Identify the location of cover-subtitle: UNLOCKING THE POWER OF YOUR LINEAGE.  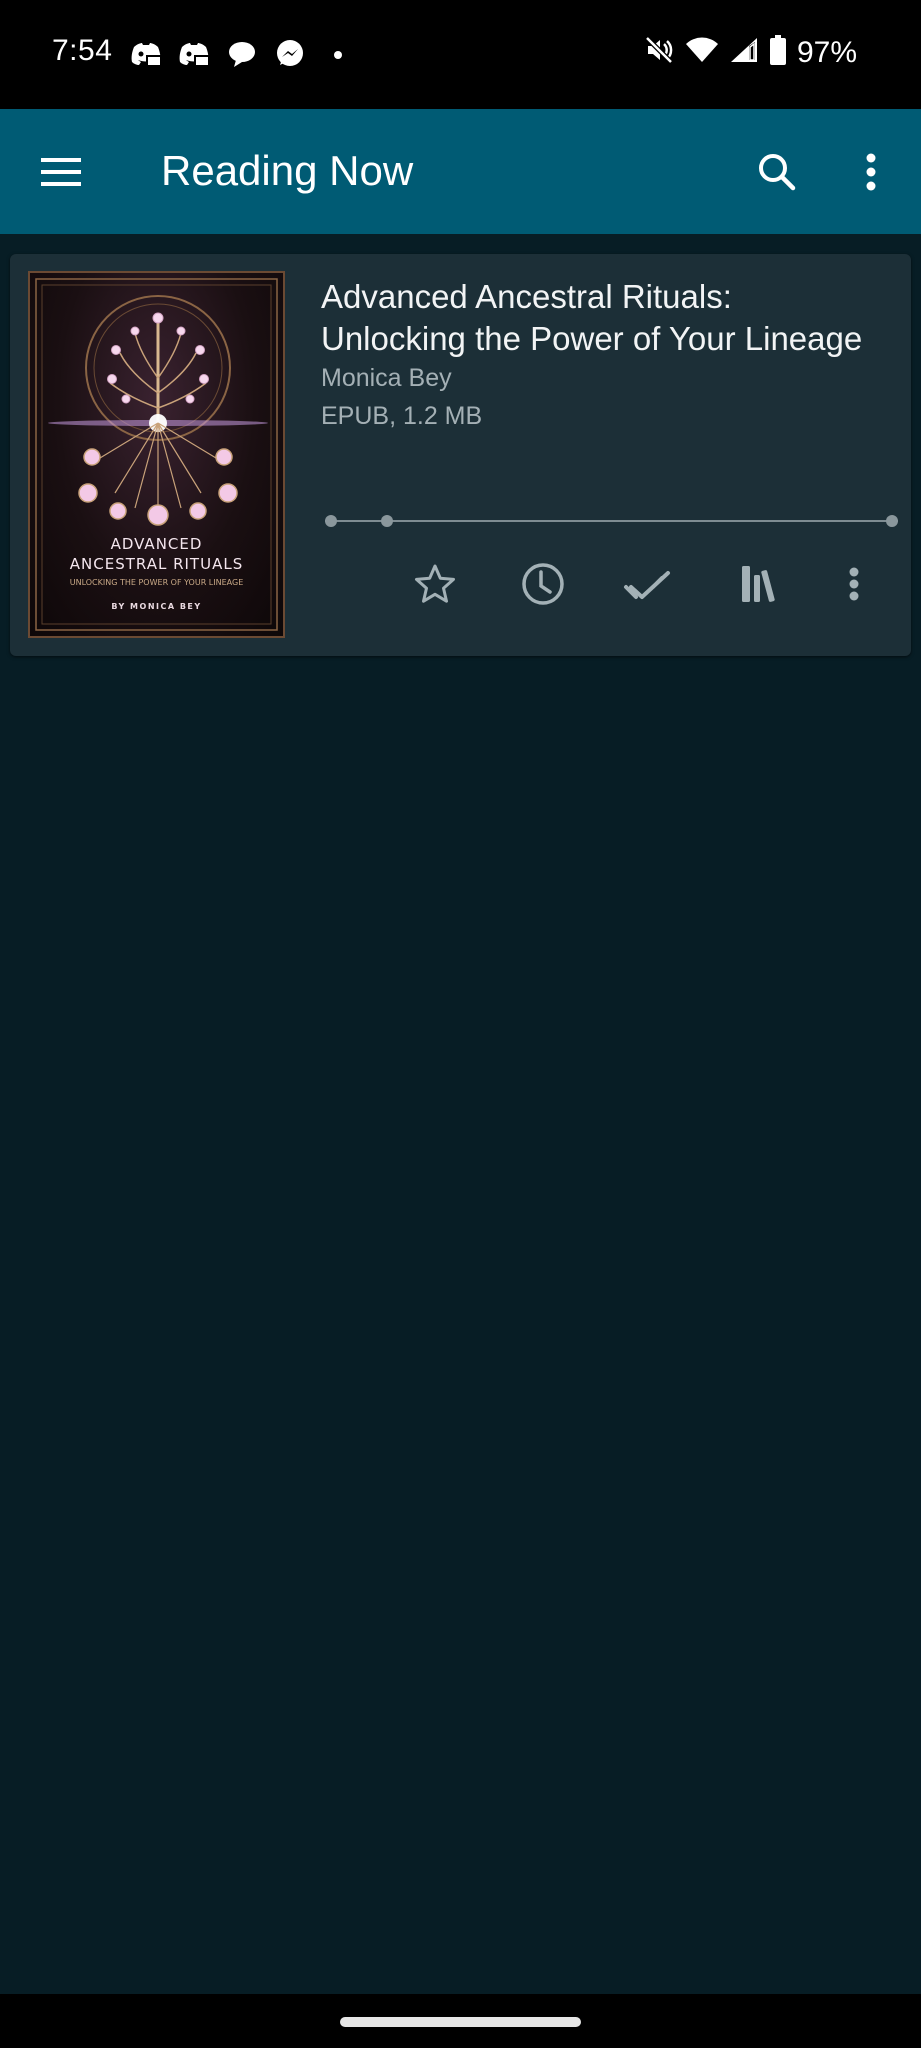
(156, 582).